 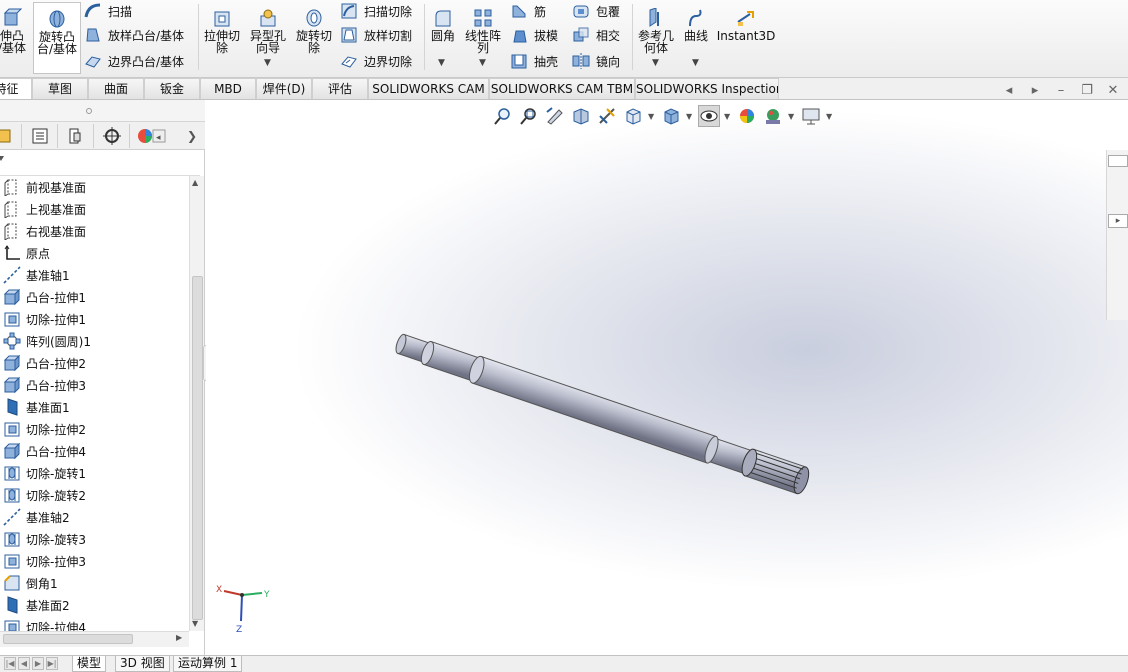 I want to click on curves-dropdown-icon: ▼, so click(x=695, y=63).